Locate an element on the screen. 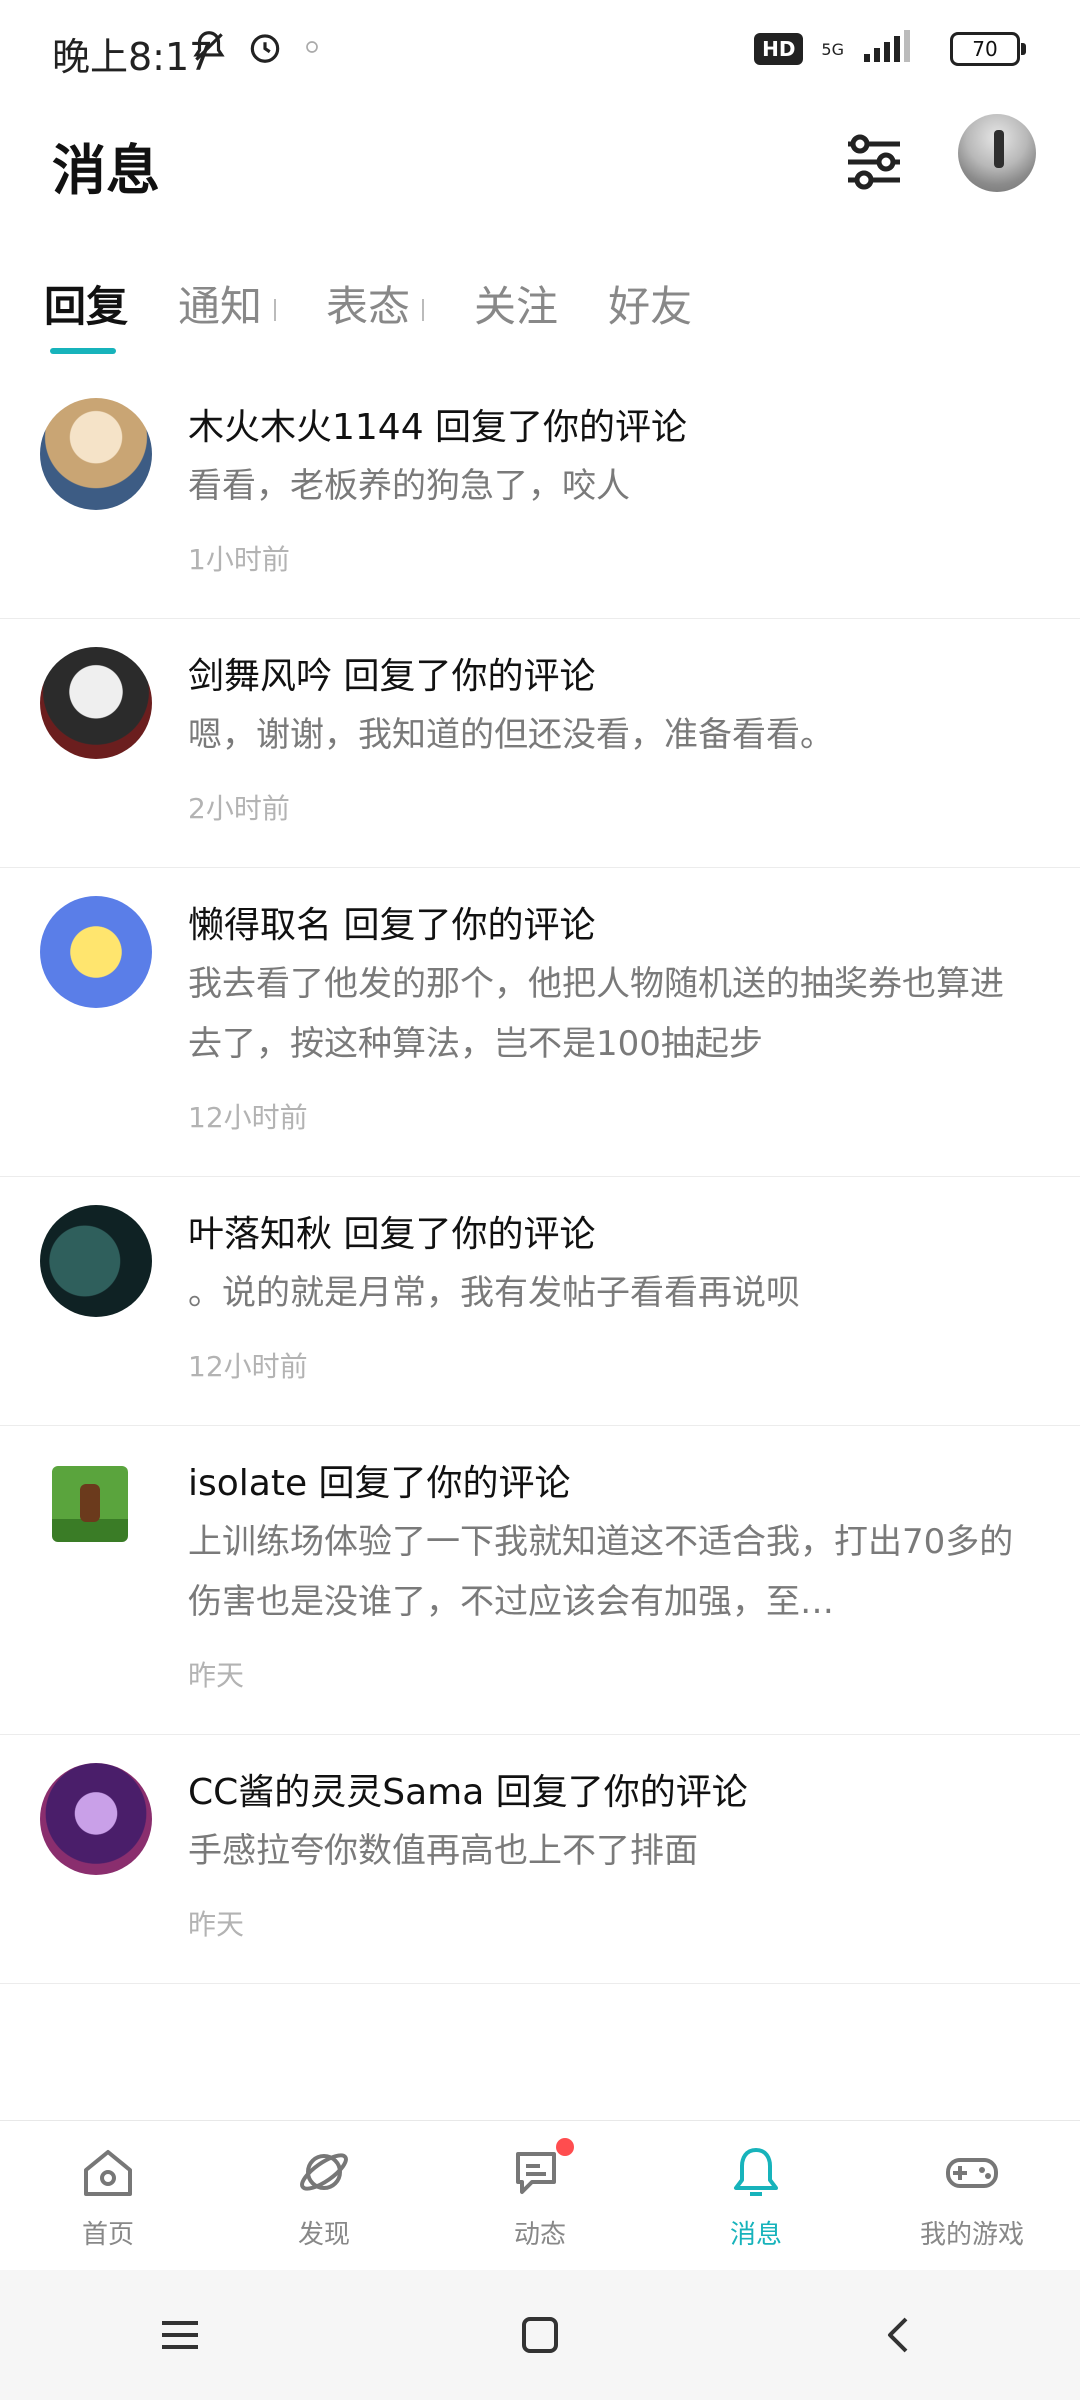 The image size is (1080, 2400). status-right-icons: HD 5G 70 is located at coordinates (890, 49).